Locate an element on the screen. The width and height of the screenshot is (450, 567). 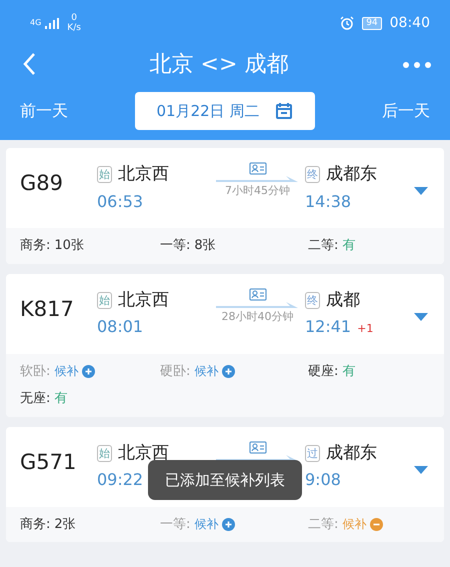
back-button is located at coordinates (29, 64).